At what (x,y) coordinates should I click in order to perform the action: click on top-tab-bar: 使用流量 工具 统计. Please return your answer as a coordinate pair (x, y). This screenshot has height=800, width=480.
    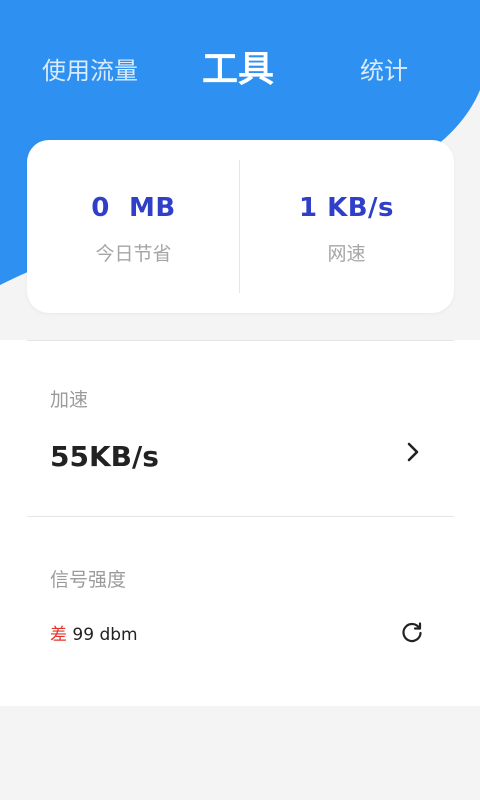
    Looking at the image, I should click on (240, 68).